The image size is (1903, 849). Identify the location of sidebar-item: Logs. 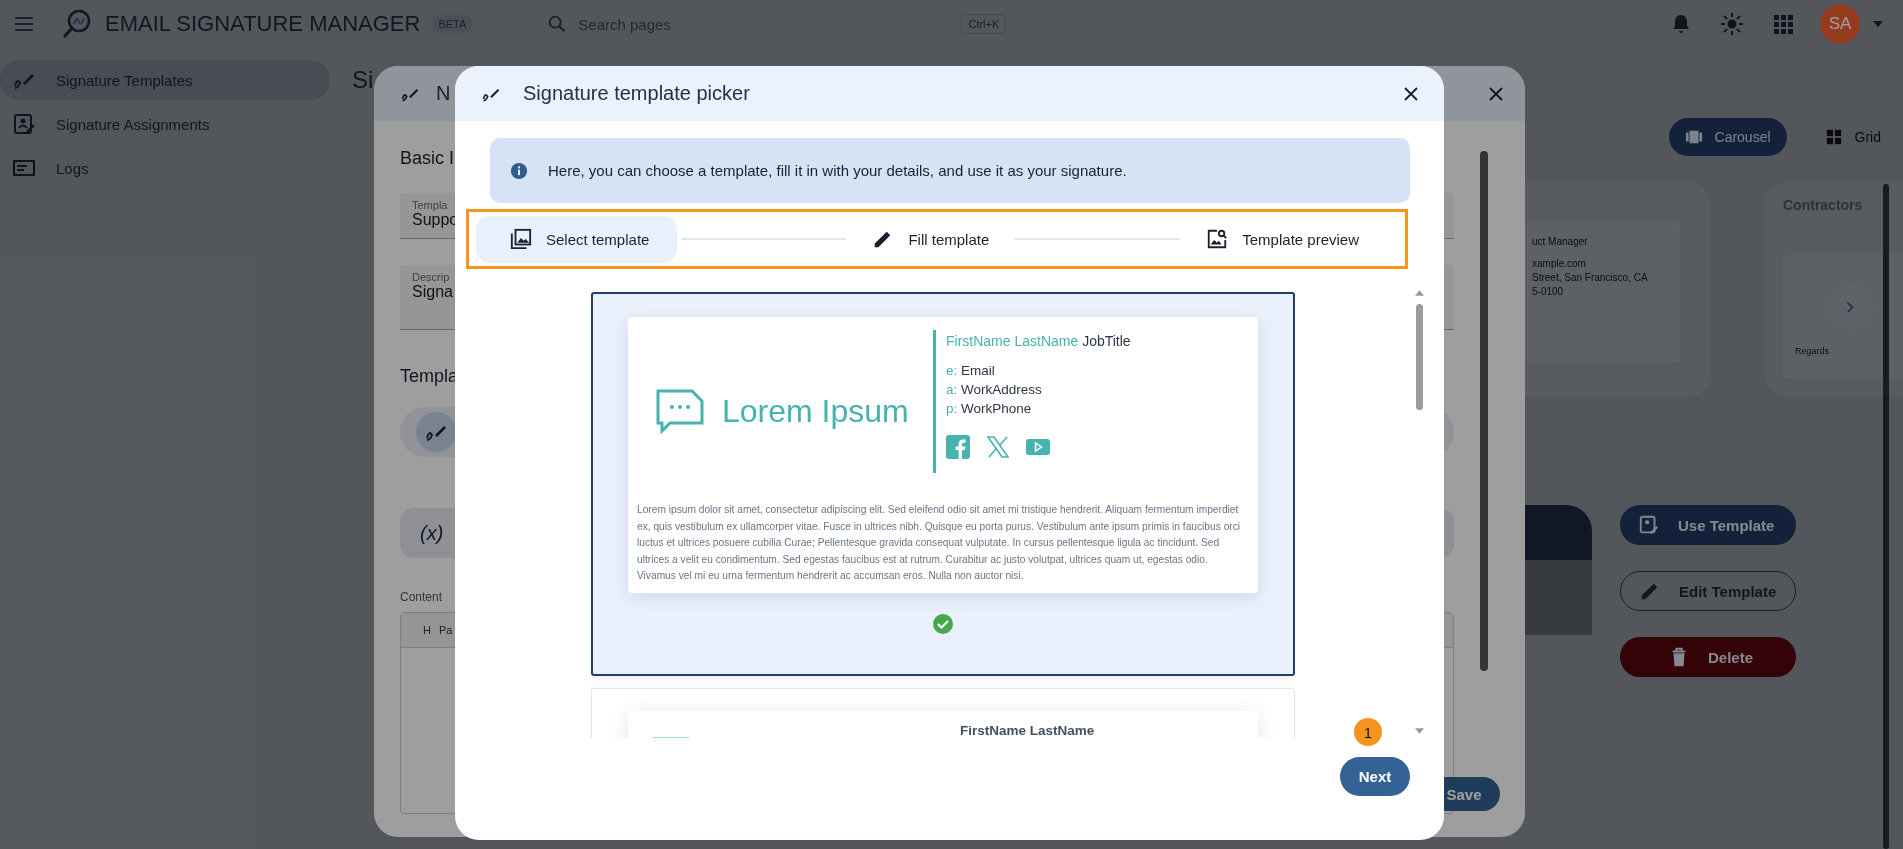
(165, 168).